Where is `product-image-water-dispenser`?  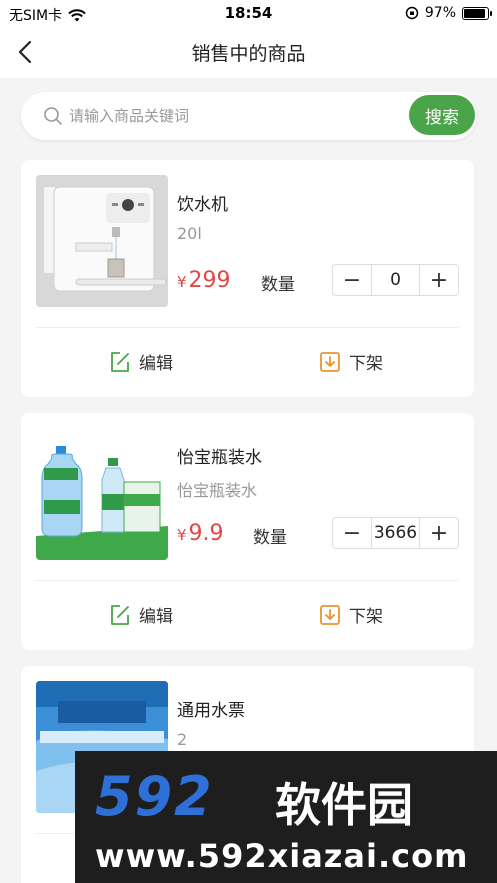 product-image-water-dispenser is located at coordinates (102, 241).